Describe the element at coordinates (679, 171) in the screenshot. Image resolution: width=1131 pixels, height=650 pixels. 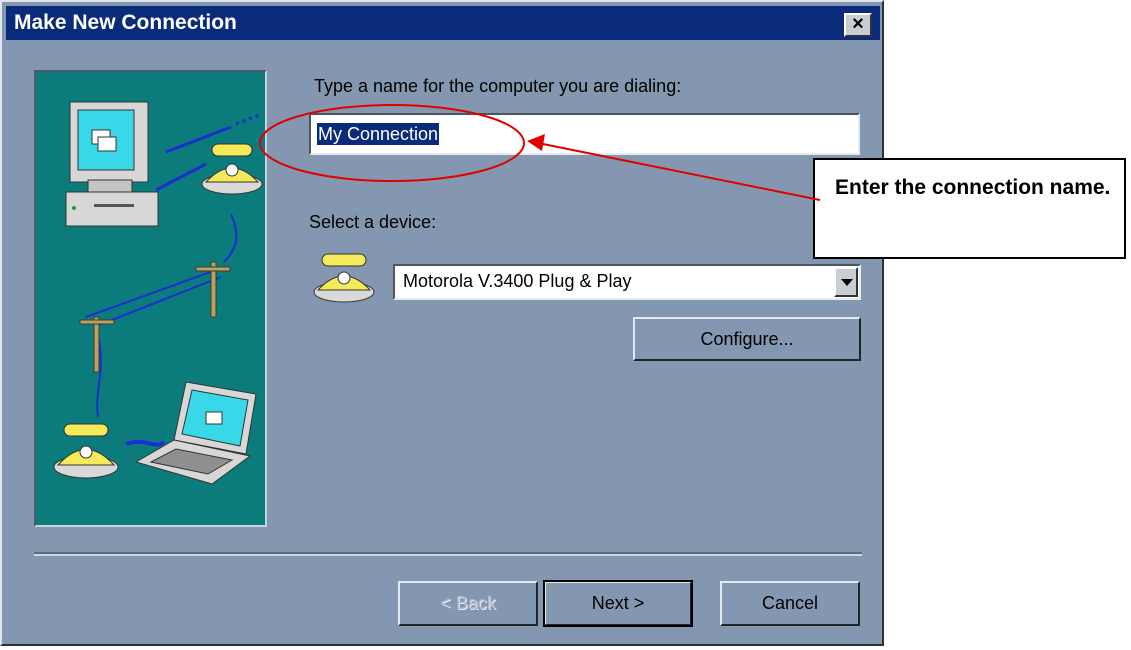
I see `annotation-arrow-line` at that location.